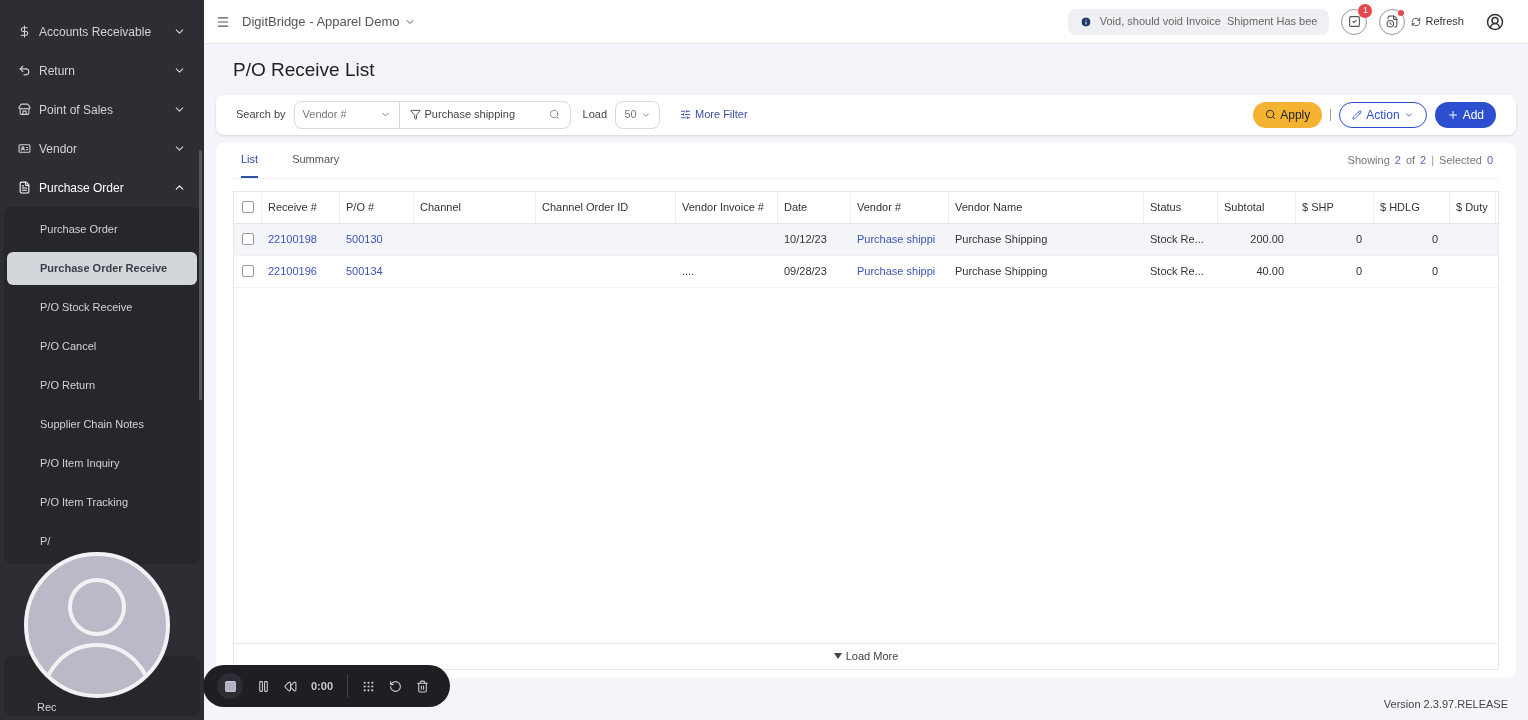  Describe the element at coordinates (1437, 21) in the screenshot. I see `refresh-button: Refresh` at that location.